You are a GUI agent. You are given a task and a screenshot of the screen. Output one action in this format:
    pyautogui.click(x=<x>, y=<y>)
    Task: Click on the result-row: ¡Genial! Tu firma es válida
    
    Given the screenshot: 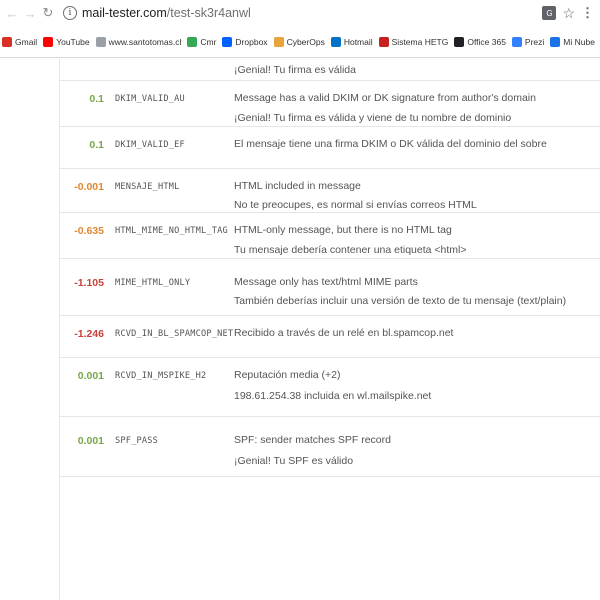 What is the action you would take?
    pyautogui.click(x=330, y=70)
    